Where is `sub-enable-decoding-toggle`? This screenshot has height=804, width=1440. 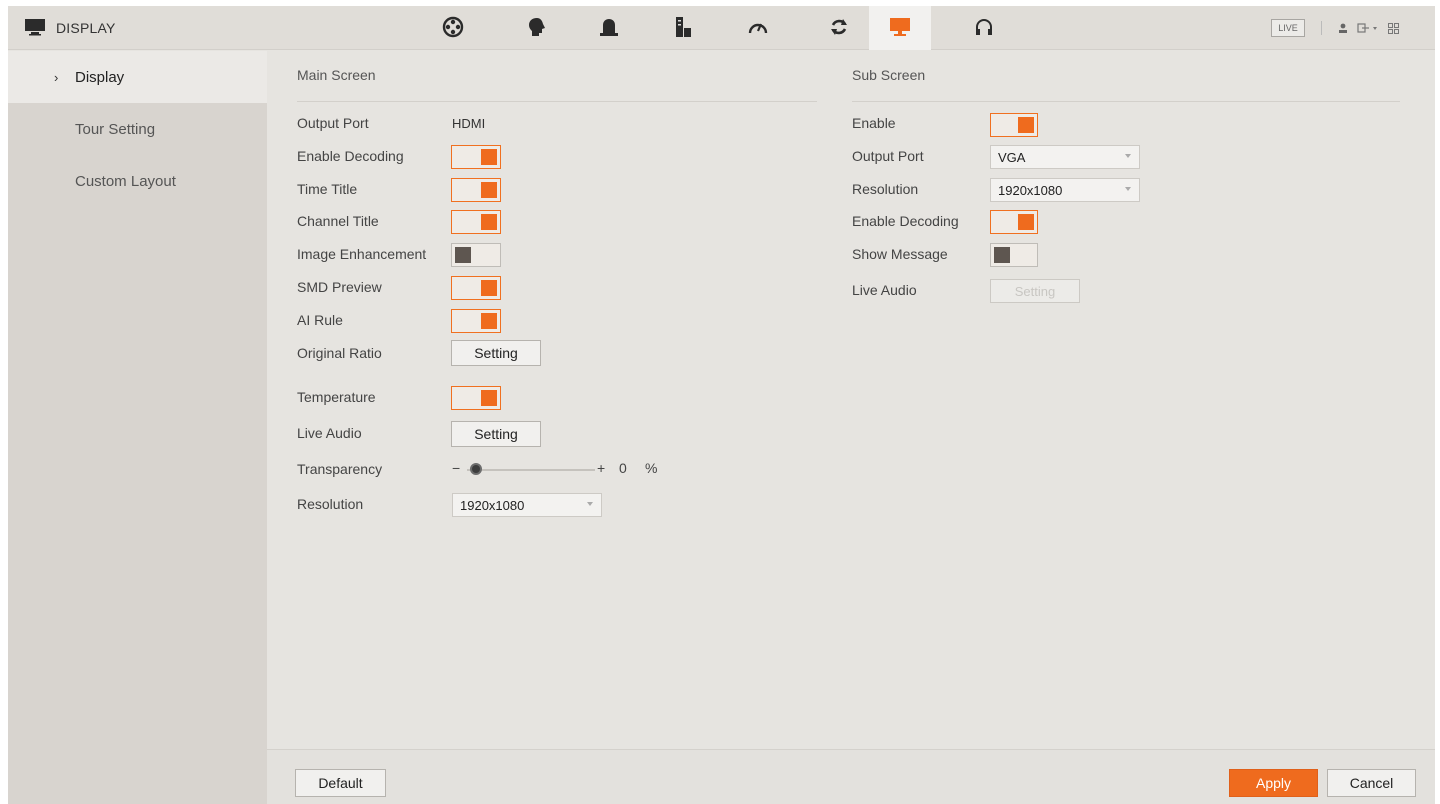 sub-enable-decoding-toggle is located at coordinates (1014, 222).